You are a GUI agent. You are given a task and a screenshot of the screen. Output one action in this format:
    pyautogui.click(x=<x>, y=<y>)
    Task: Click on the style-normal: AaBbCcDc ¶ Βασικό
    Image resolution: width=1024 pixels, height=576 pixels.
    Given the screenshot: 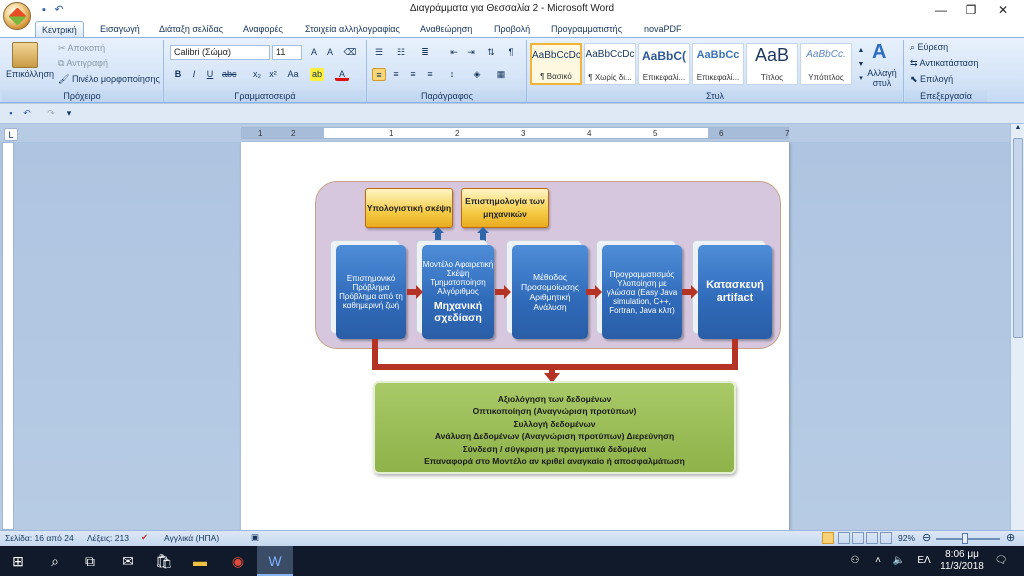 What is the action you would take?
    pyautogui.click(x=556, y=64)
    